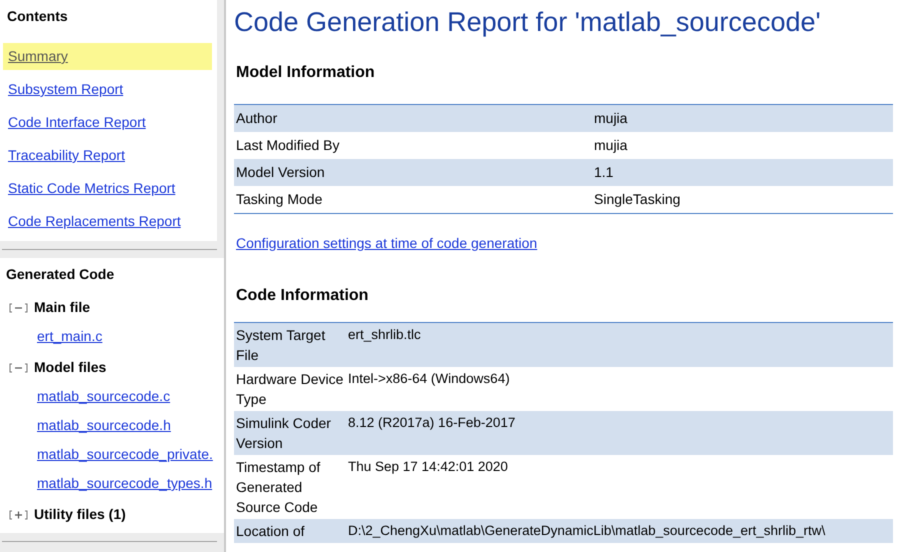  I want to click on row-value: 8.12 (R2017a) 16-Feb-2017, so click(432, 423).